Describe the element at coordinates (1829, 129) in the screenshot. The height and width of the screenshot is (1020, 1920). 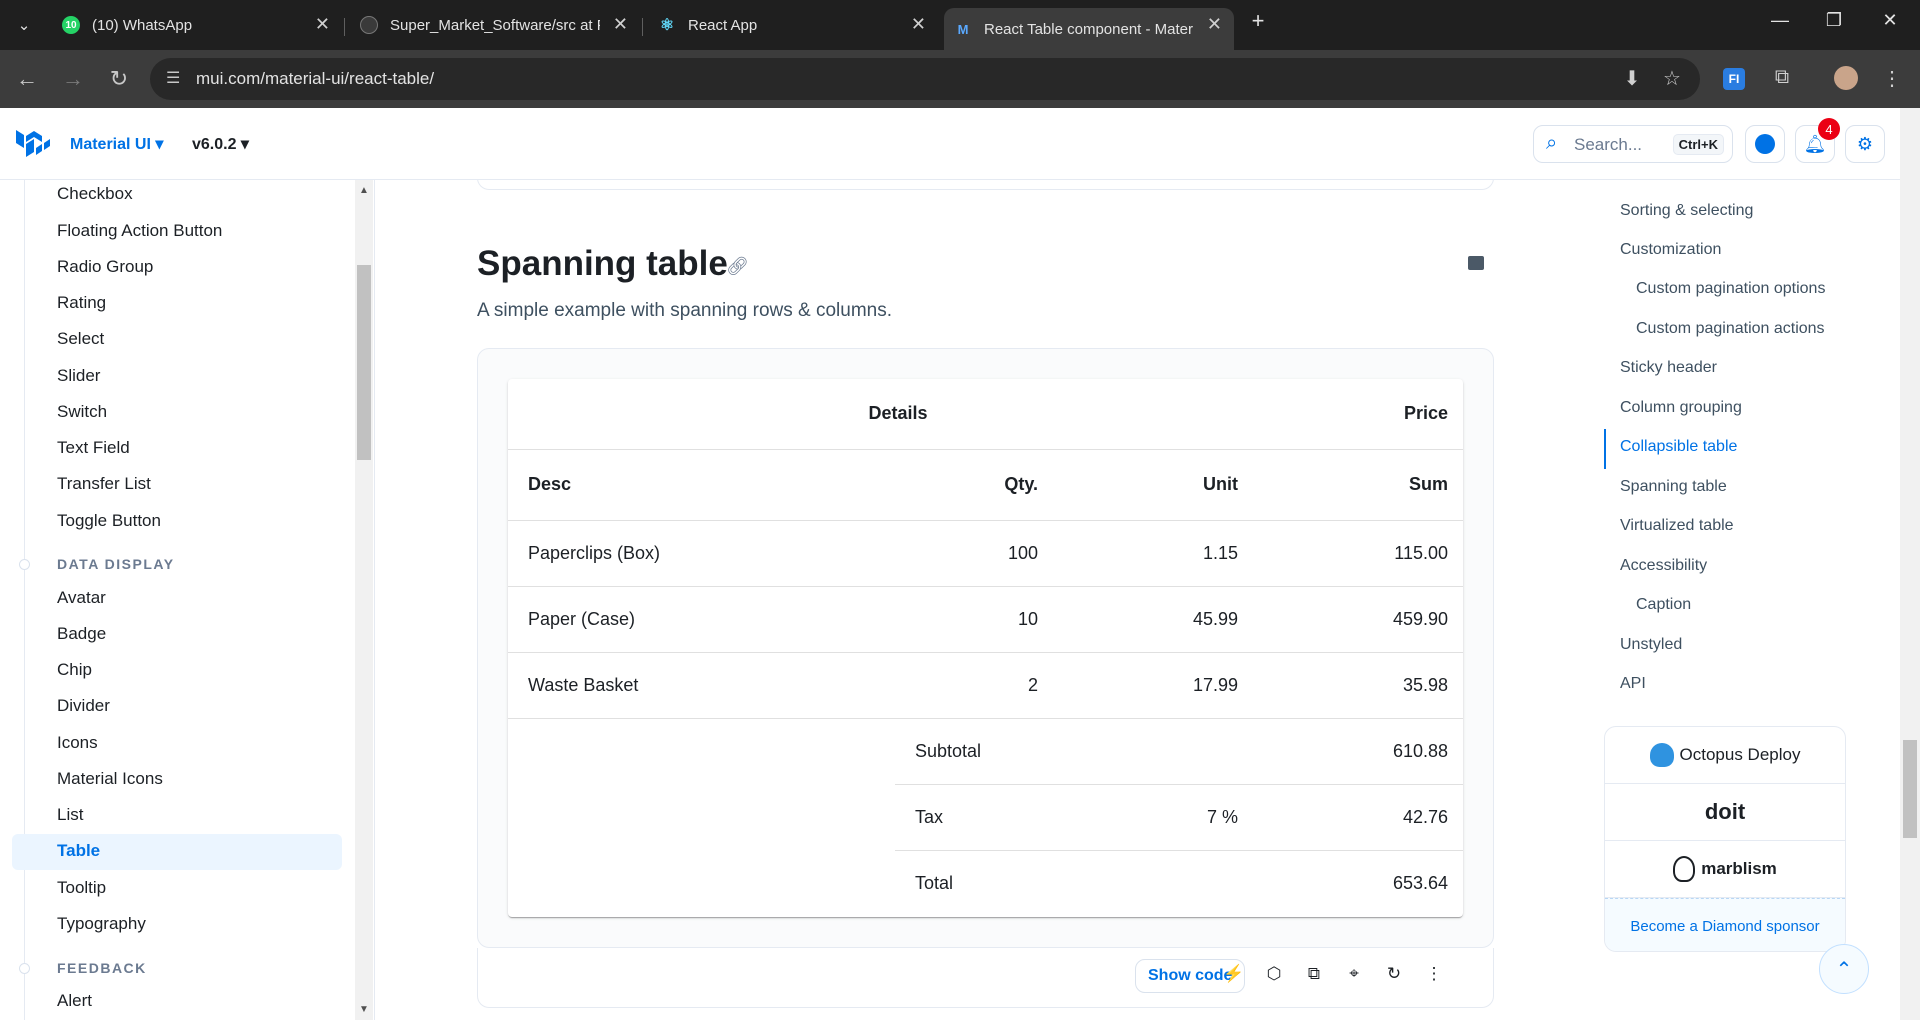
I see `notification-badge: 4` at that location.